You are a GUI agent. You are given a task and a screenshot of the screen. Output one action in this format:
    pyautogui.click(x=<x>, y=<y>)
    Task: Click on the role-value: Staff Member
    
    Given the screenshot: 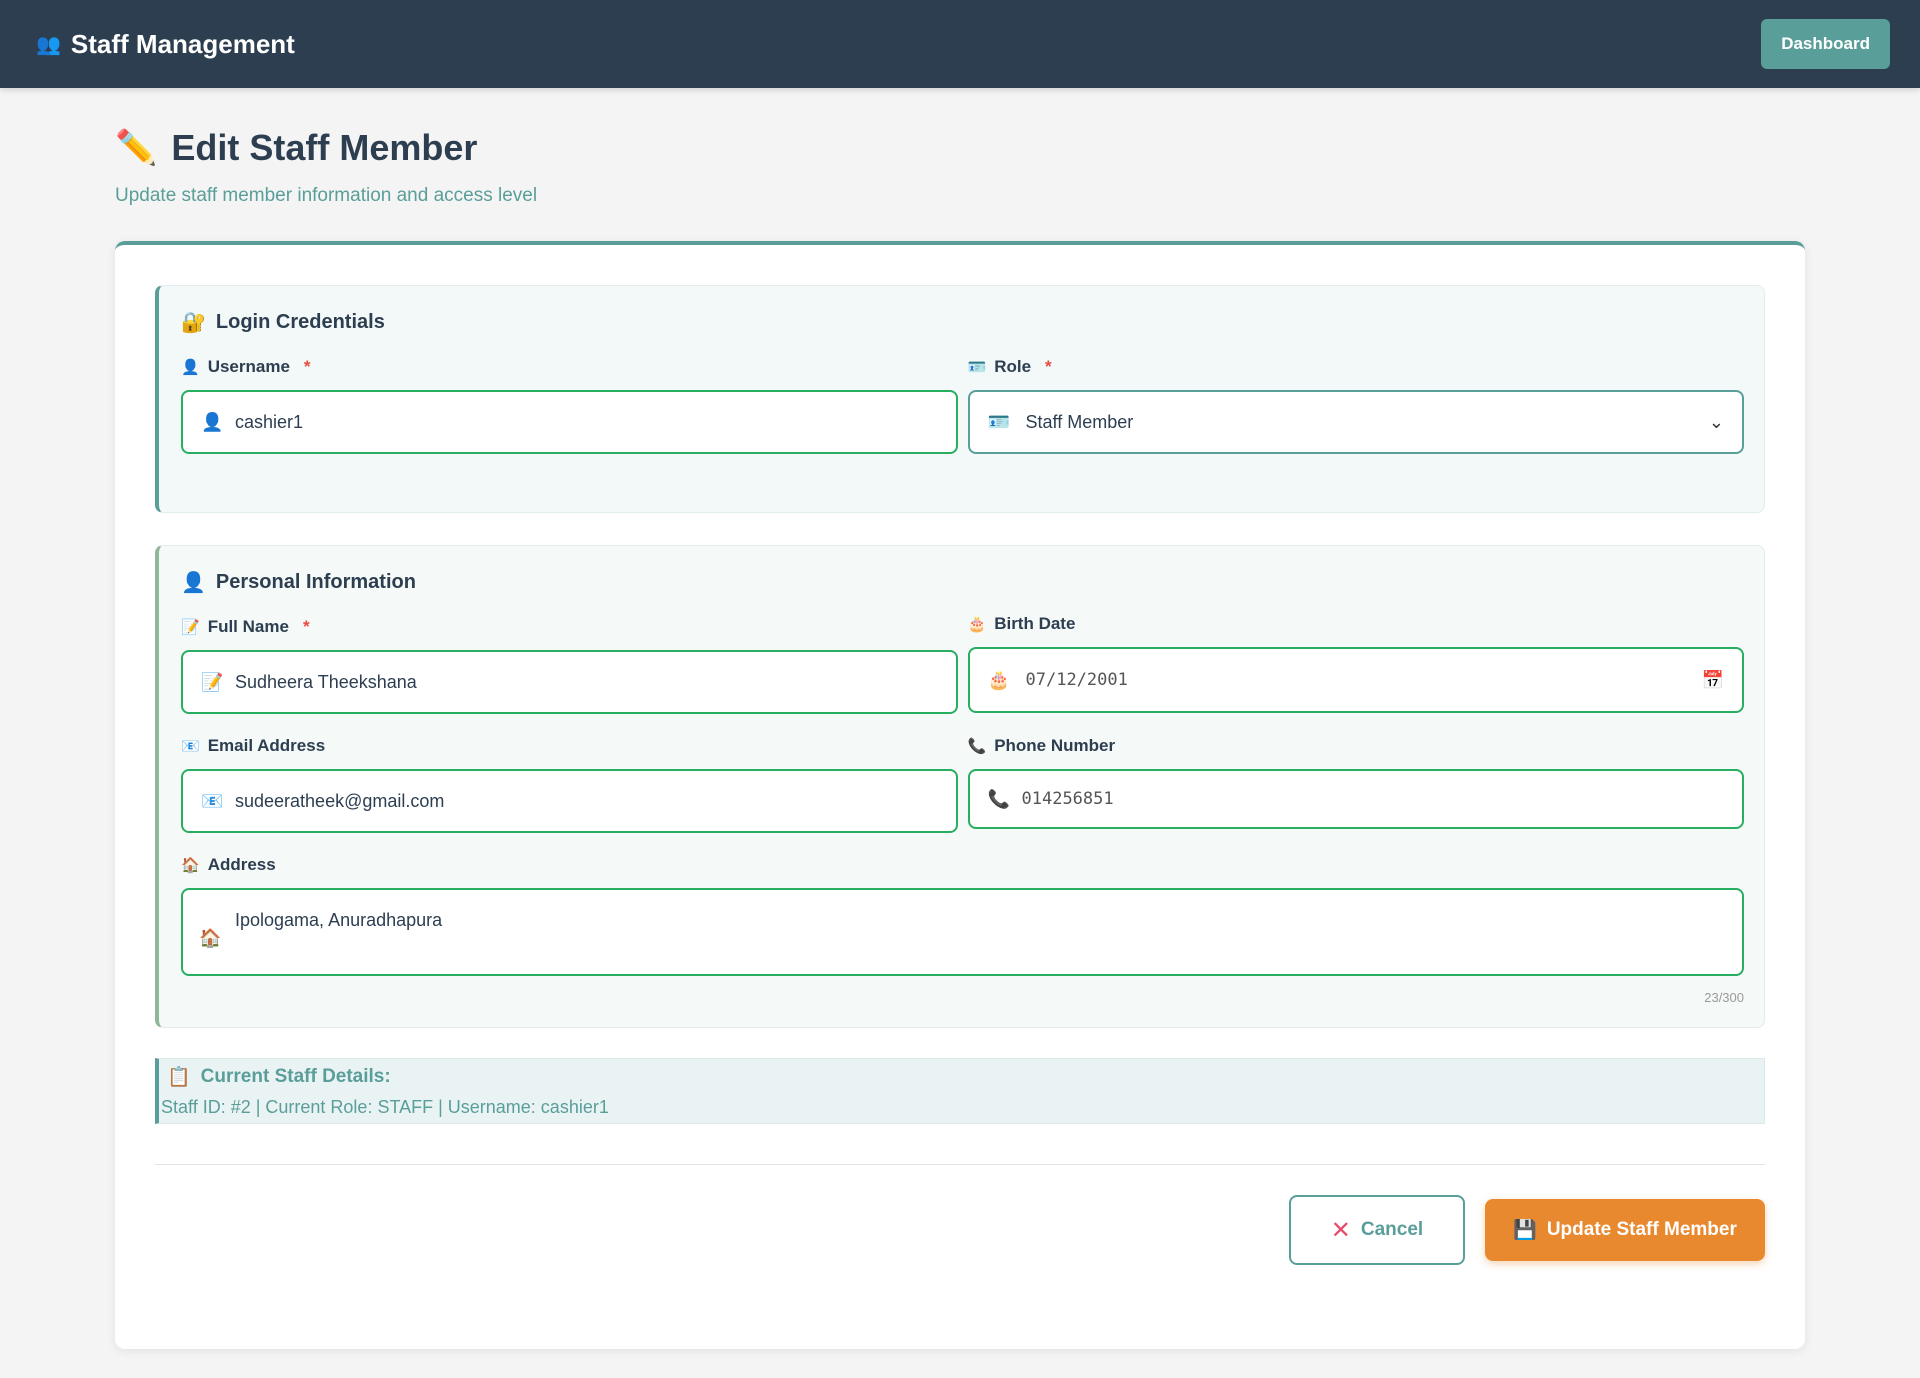 What is the action you would take?
    pyautogui.click(x=1079, y=421)
    